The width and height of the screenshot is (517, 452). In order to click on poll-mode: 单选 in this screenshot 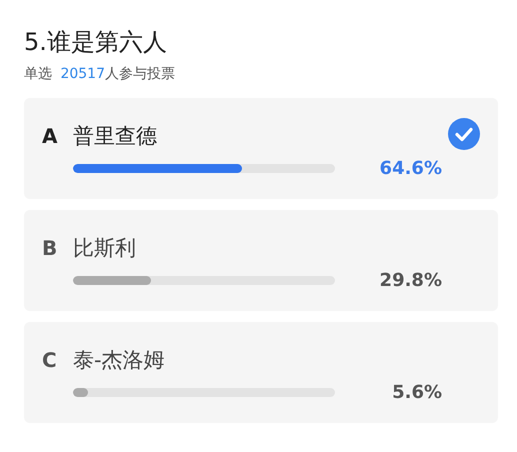, I will do `click(38, 74)`.